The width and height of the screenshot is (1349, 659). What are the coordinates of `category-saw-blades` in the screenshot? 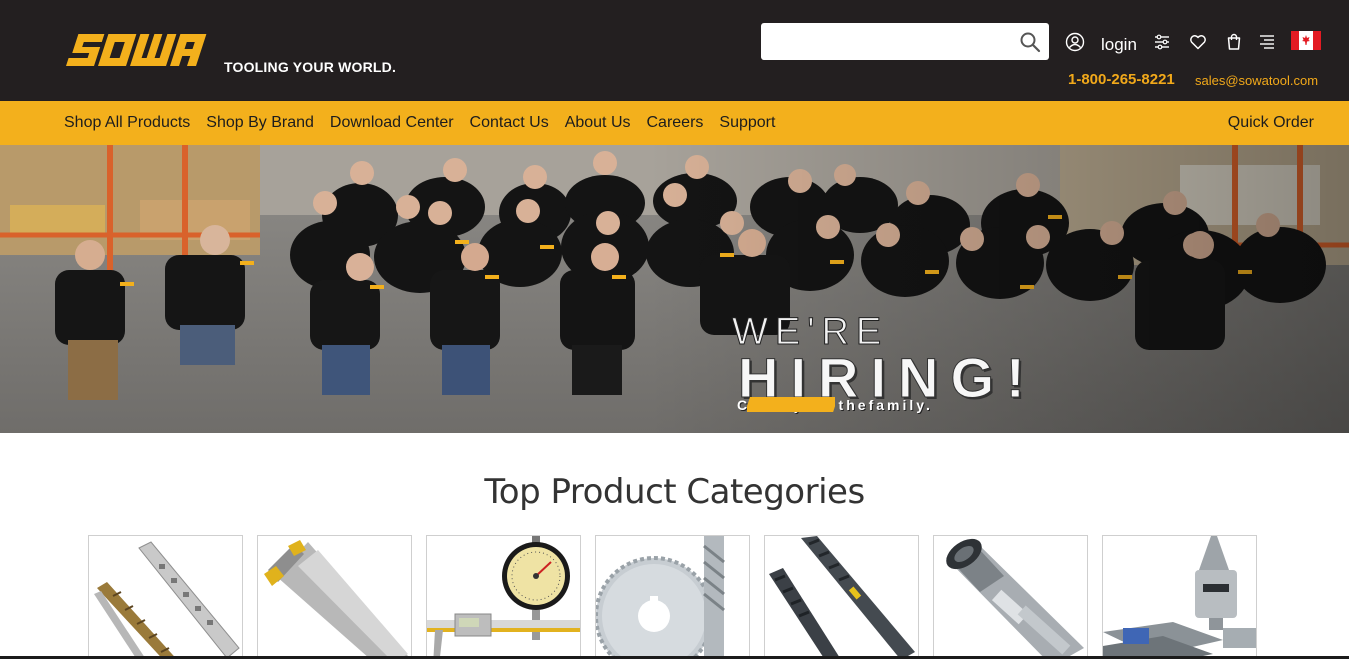 It's located at (672, 597).